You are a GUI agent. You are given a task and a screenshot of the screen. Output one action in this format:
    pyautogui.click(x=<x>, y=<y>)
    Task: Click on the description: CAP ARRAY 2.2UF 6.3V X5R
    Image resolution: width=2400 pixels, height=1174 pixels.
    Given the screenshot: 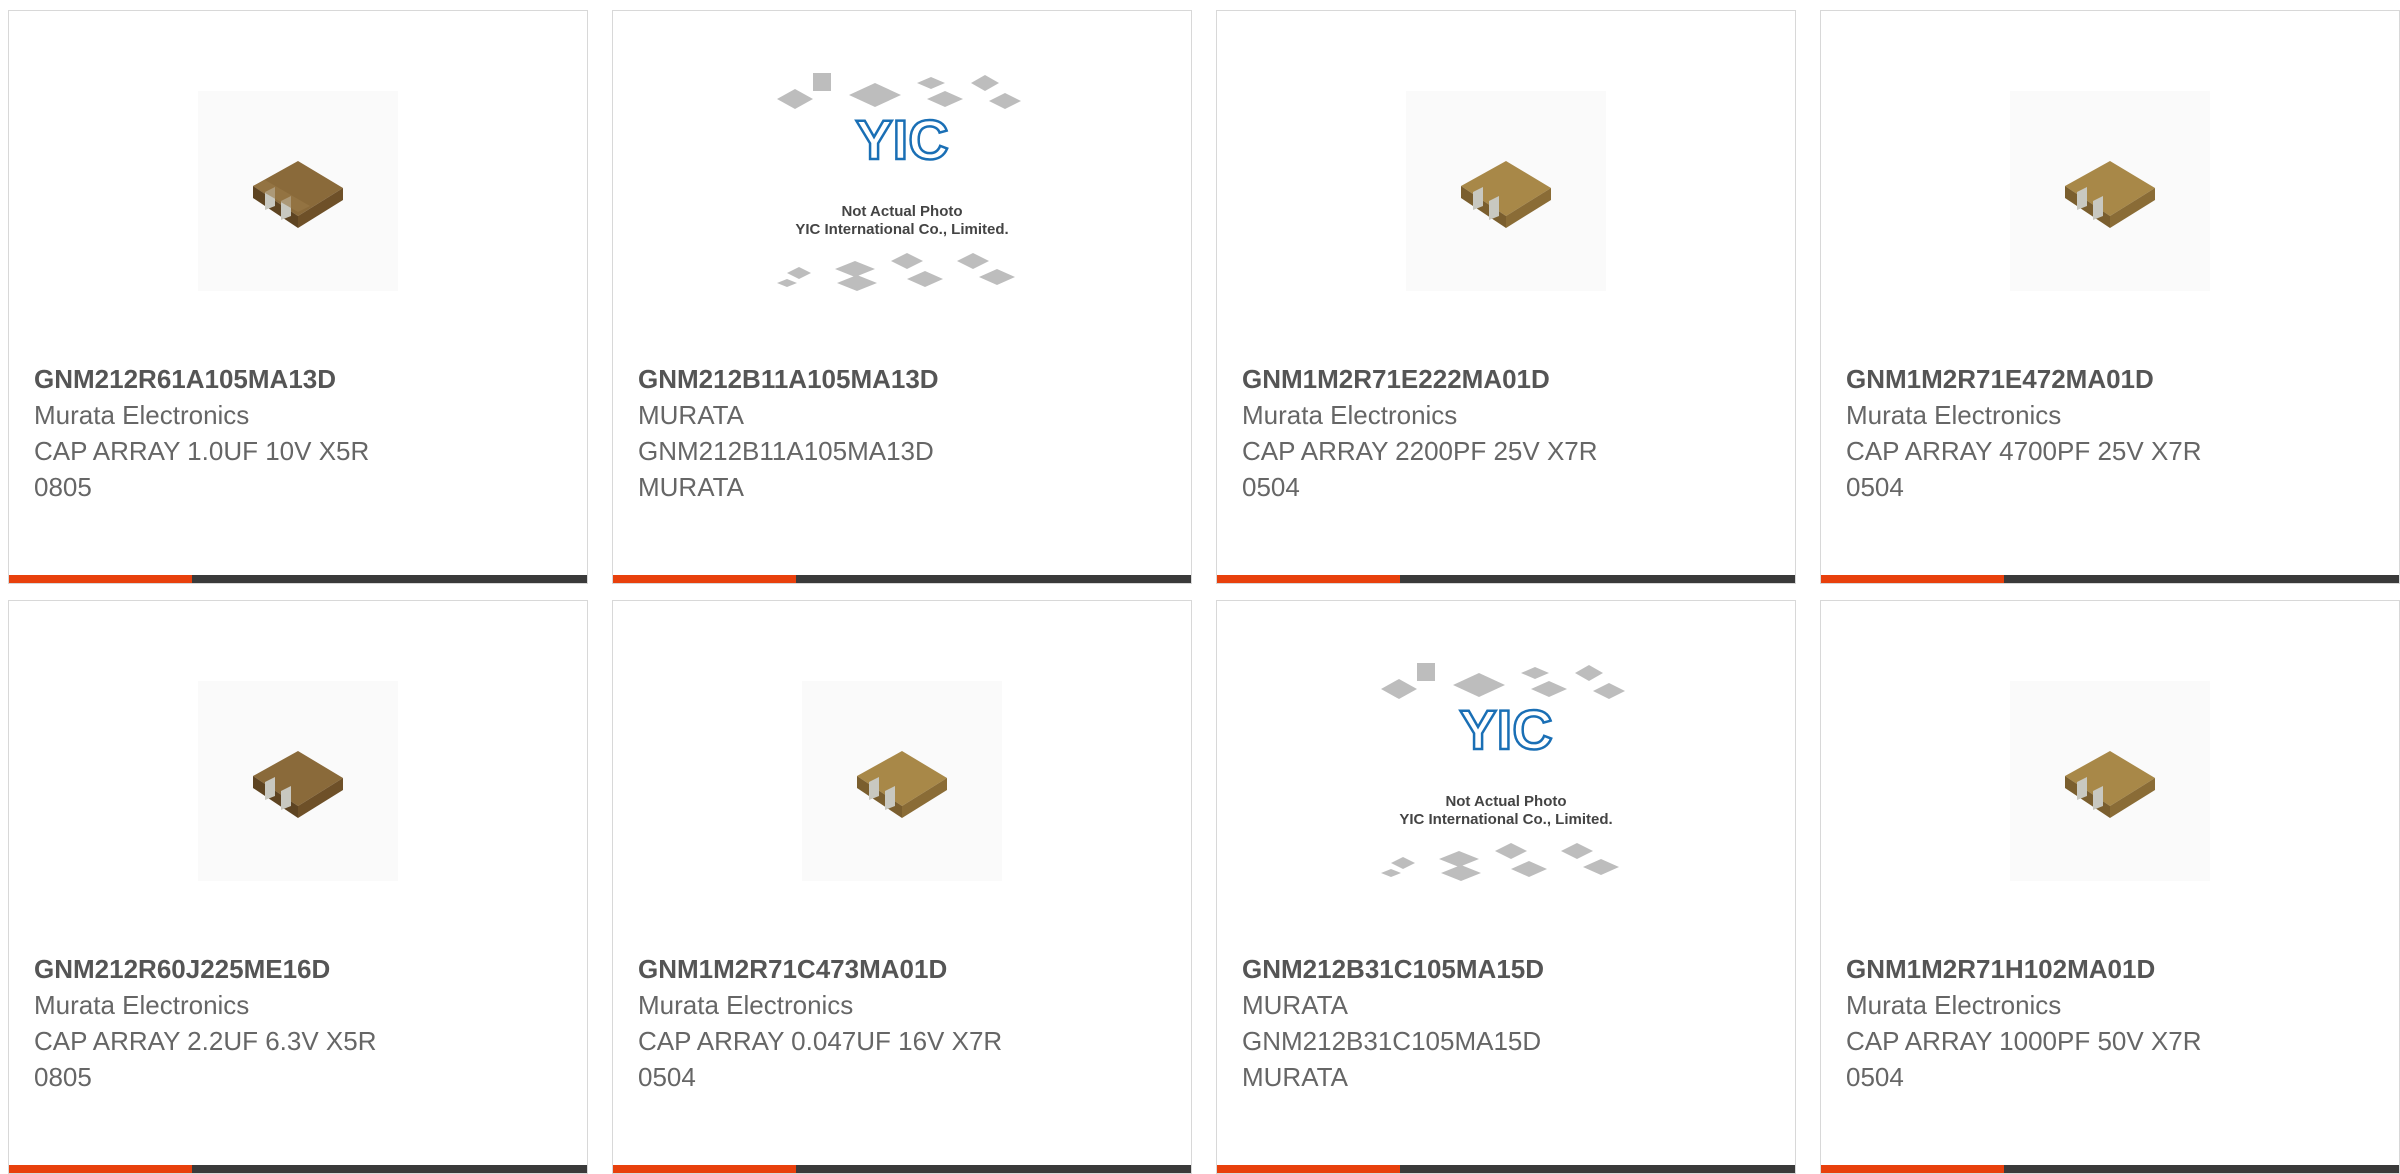 What is the action you would take?
    pyautogui.click(x=205, y=1041)
    